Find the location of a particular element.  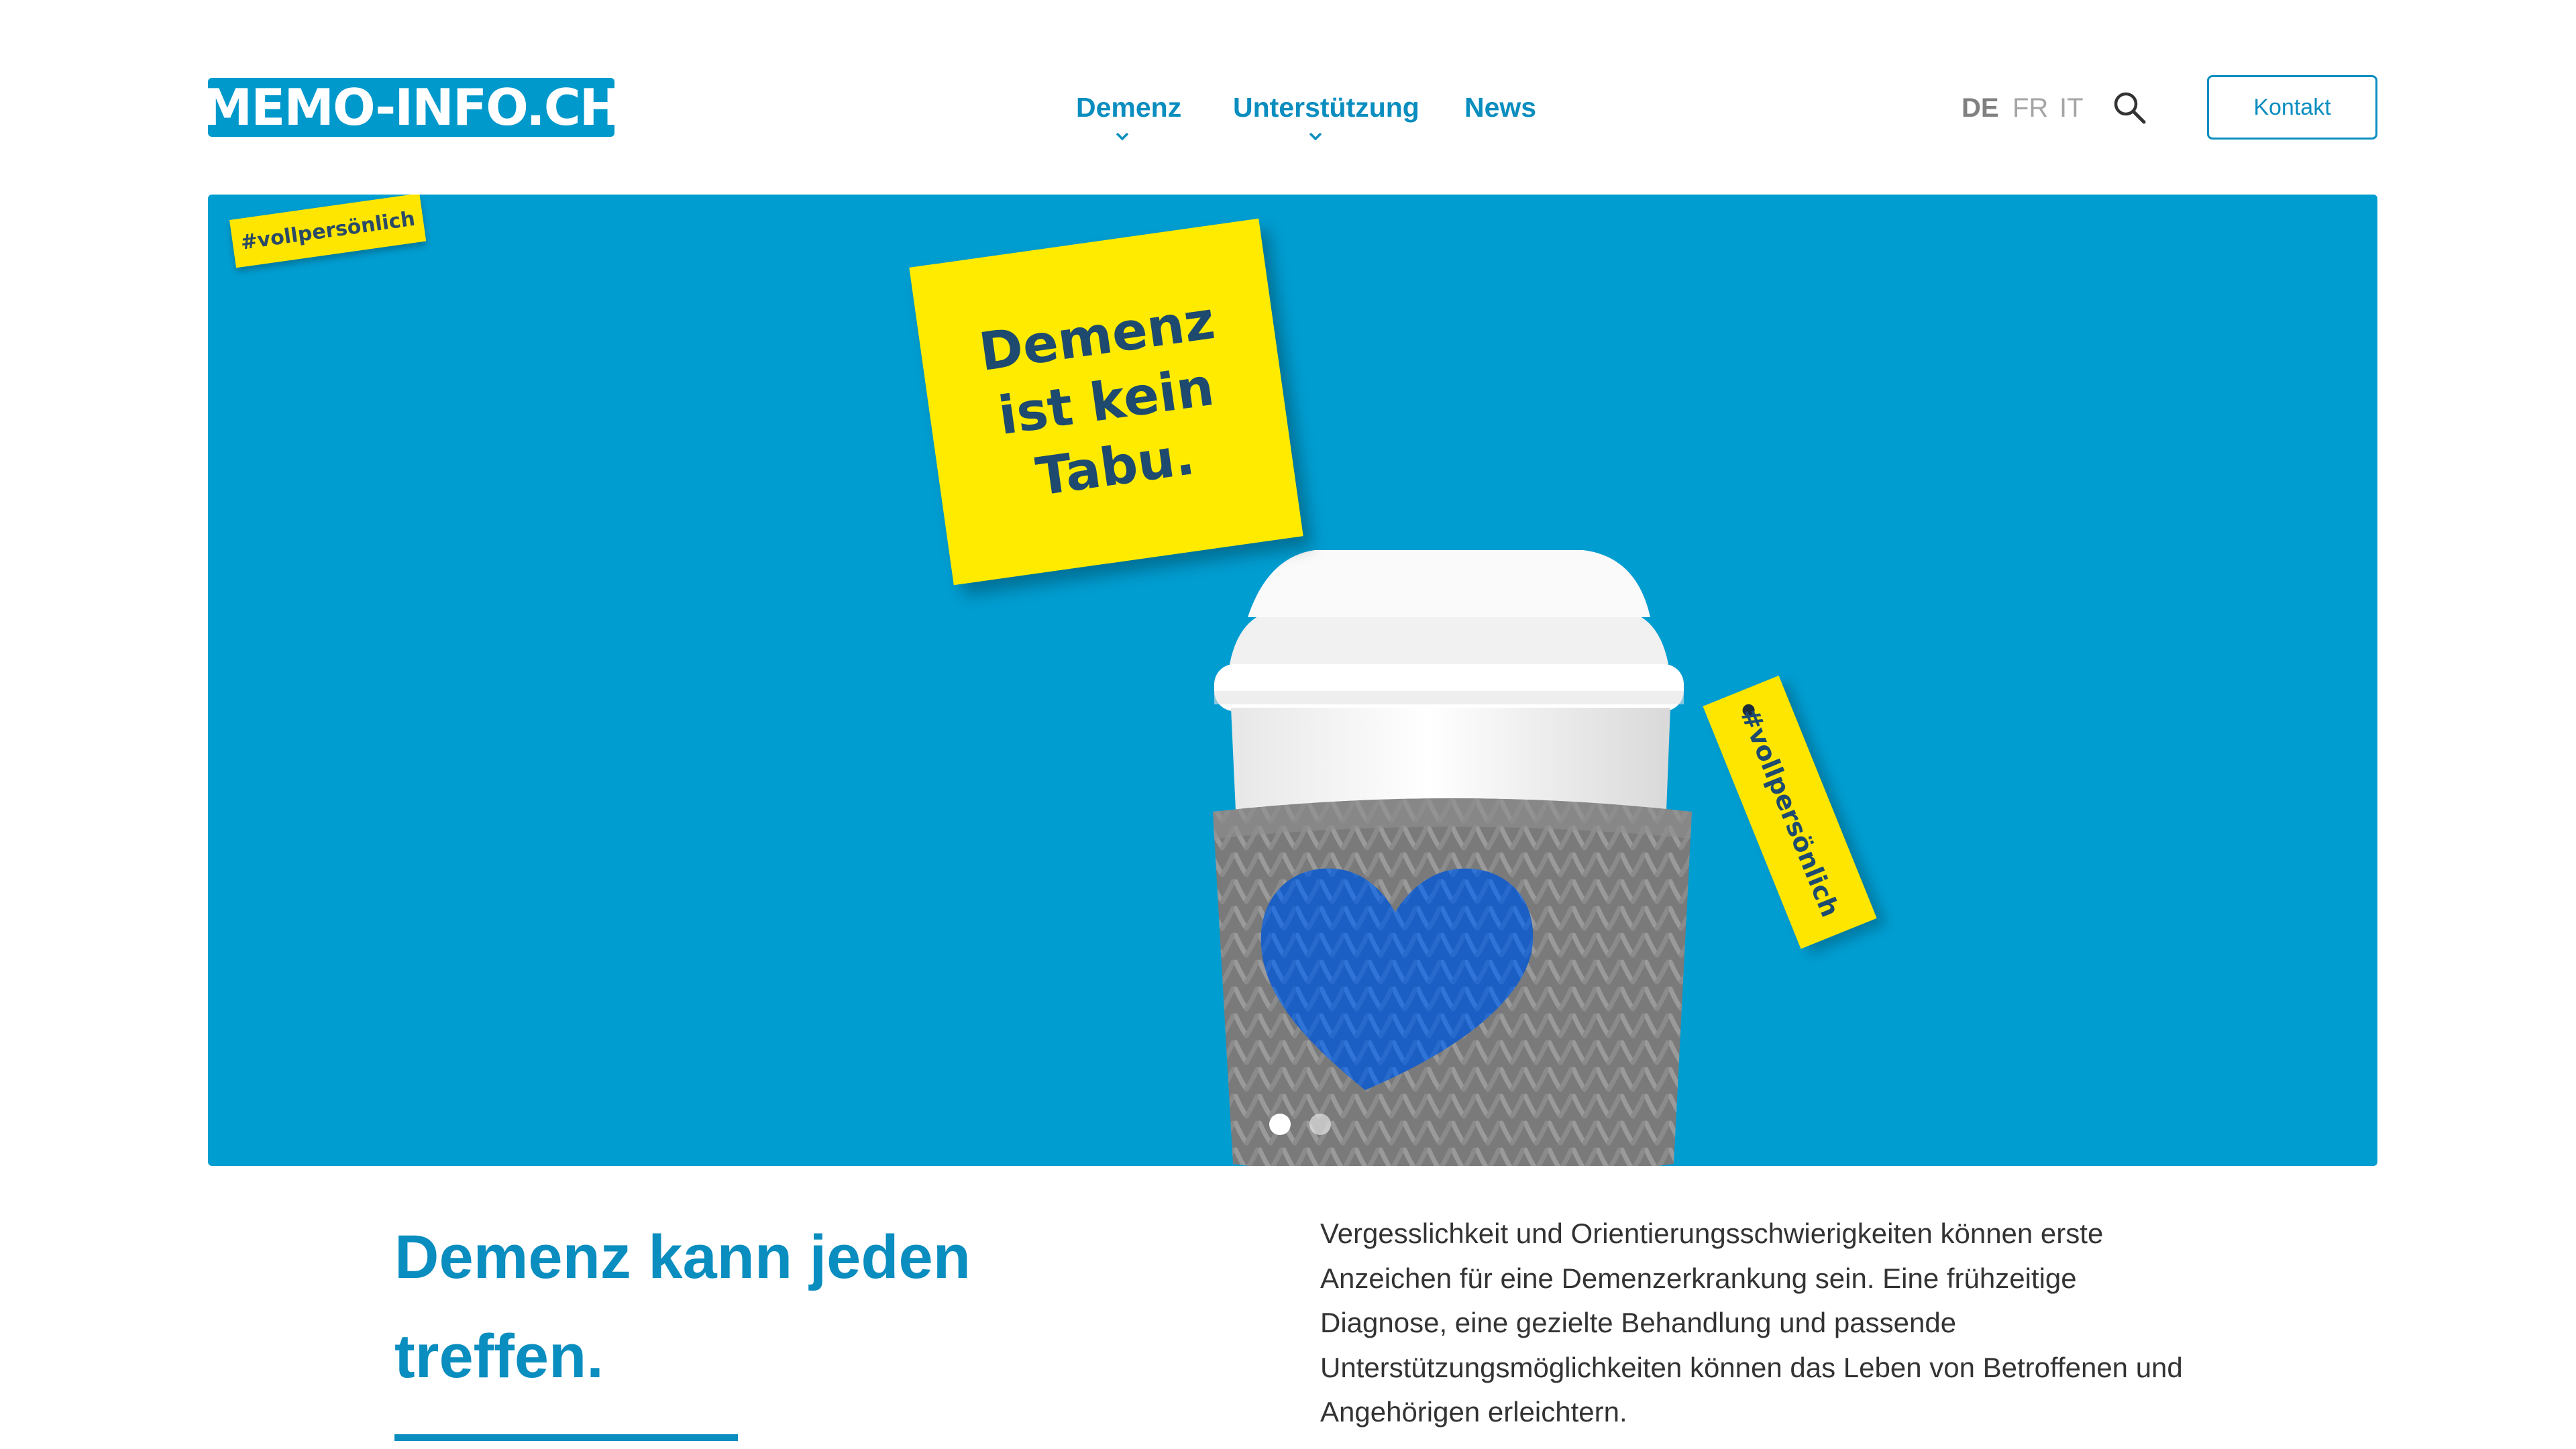

nav-item-demenz: Demenz is located at coordinates (1128, 107).